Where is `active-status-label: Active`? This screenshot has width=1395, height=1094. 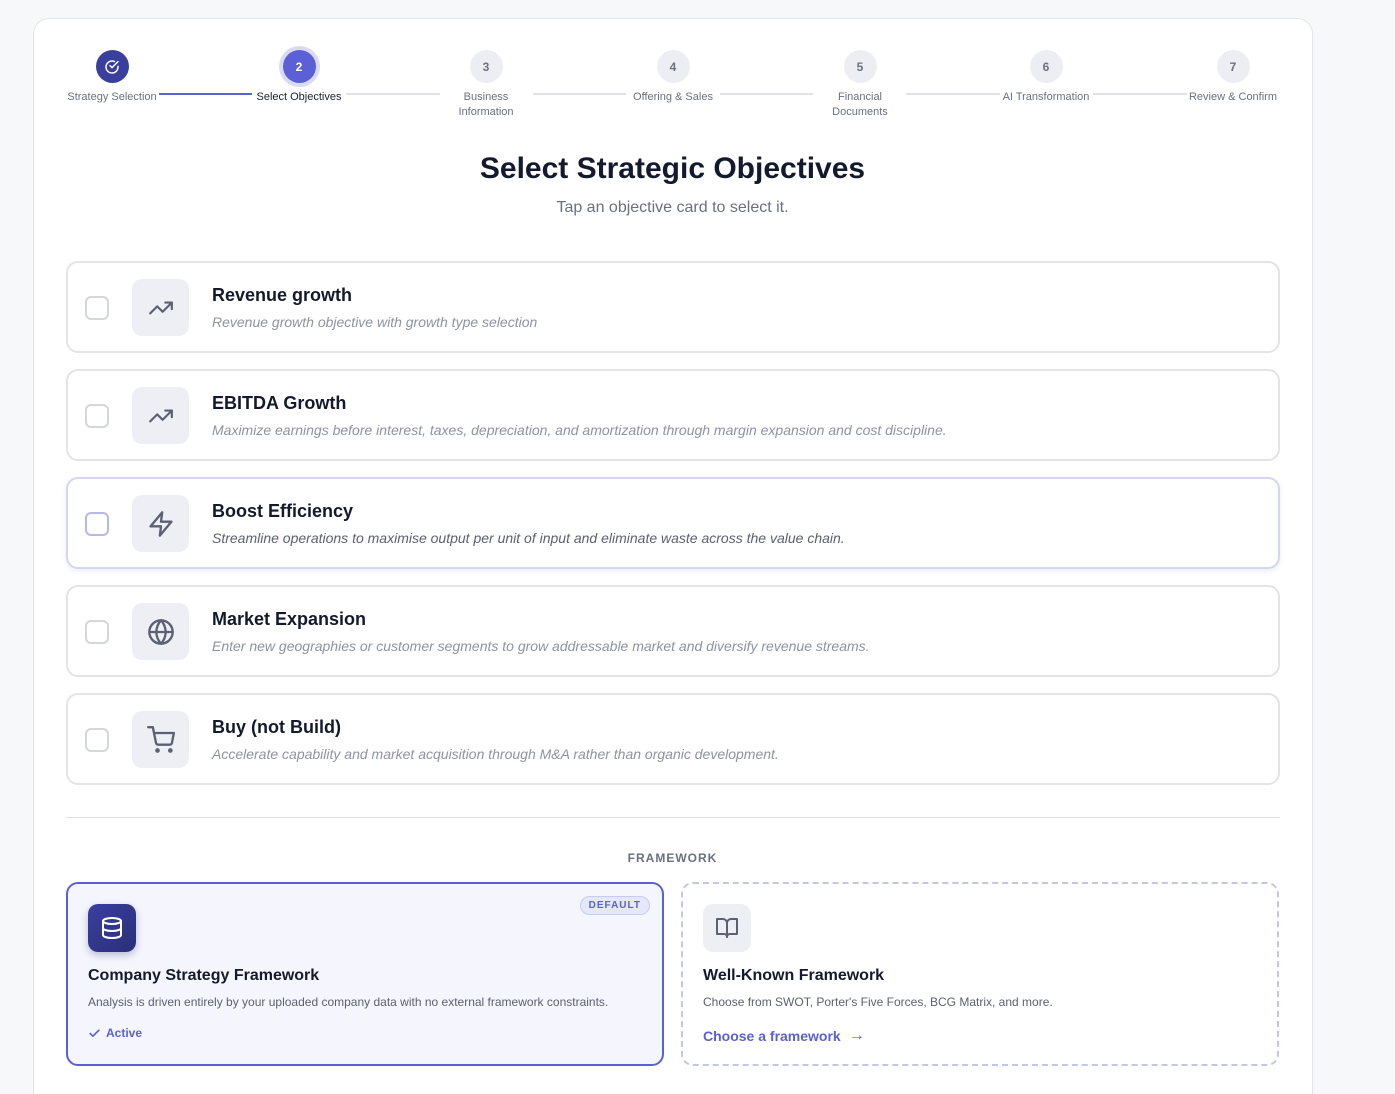 active-status-label: Active is located at coordinates (124, 1033).